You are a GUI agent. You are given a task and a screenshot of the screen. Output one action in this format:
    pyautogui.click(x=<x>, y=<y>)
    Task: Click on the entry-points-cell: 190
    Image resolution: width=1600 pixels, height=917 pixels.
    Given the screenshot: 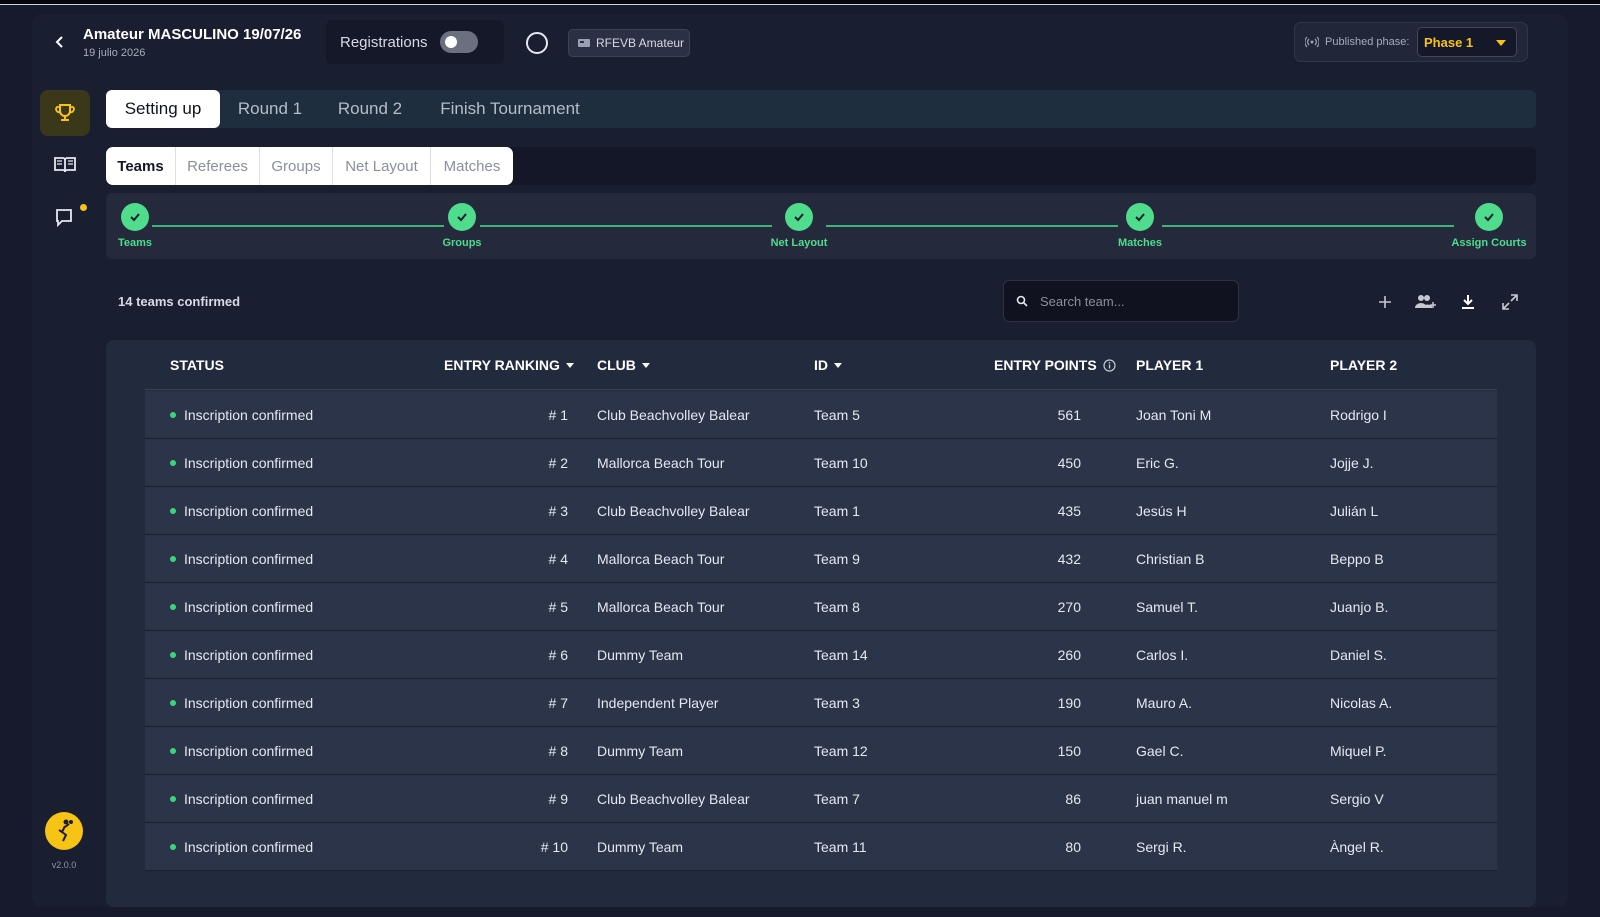 What is the action you would take?
    pyautogui.click(x=1069, y=702)
    